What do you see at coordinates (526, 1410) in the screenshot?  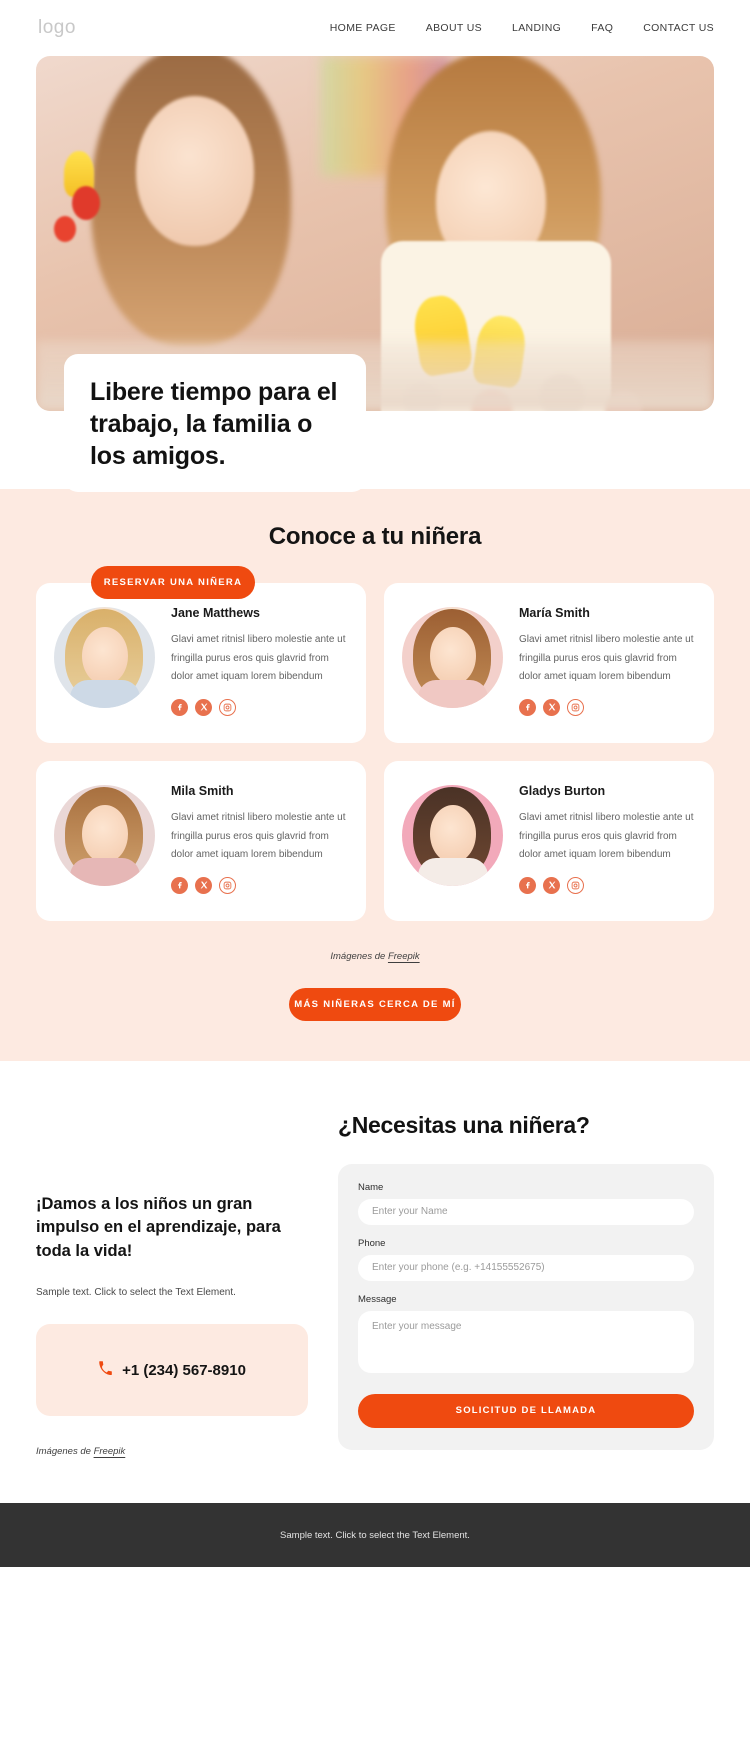 I see `submit-call-request-button: SOLICITUD DE LLAMADA` at bounding box center [526, 1410].